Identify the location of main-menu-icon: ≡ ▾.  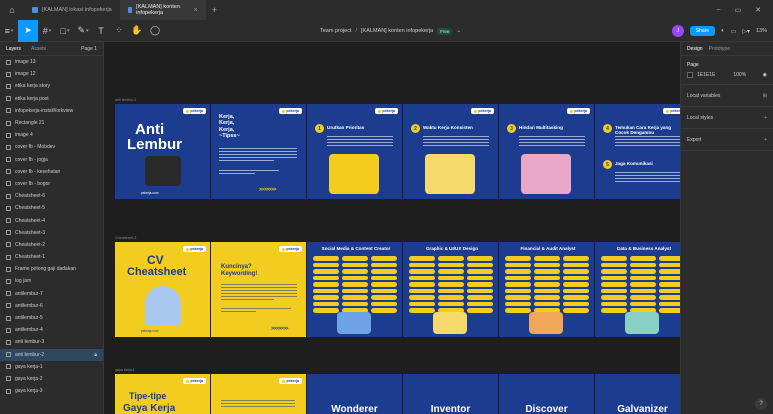
(9, 31).